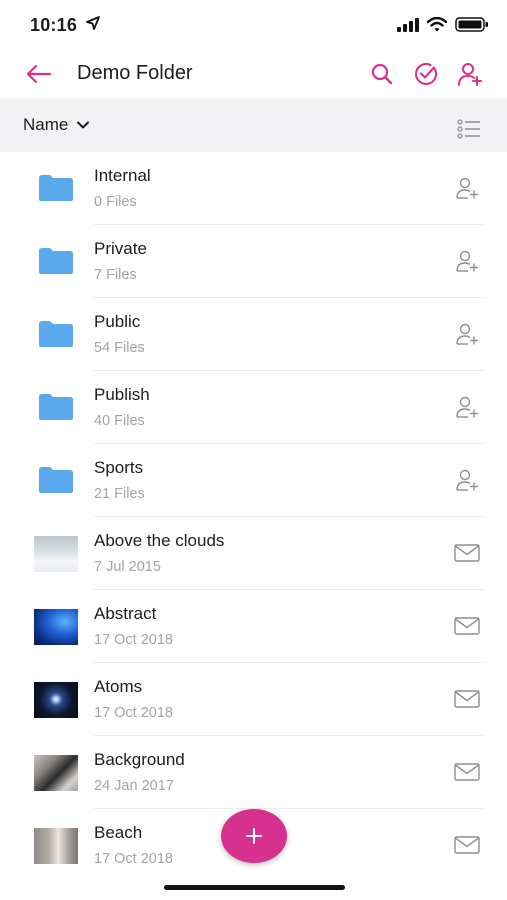 This screenshot has height=900, width=507. I want to click on list-item: Sports 21 Files, so click(253, 480).